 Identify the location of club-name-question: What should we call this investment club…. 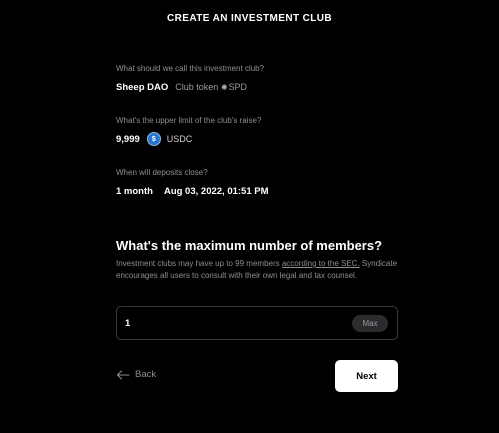
(190, 68).